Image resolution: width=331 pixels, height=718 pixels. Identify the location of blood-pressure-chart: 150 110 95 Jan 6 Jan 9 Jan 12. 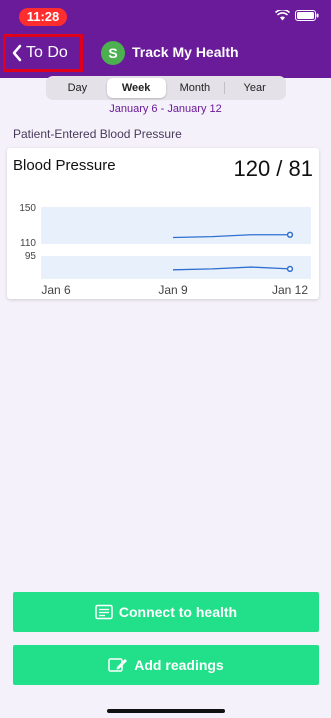
(165, 250).